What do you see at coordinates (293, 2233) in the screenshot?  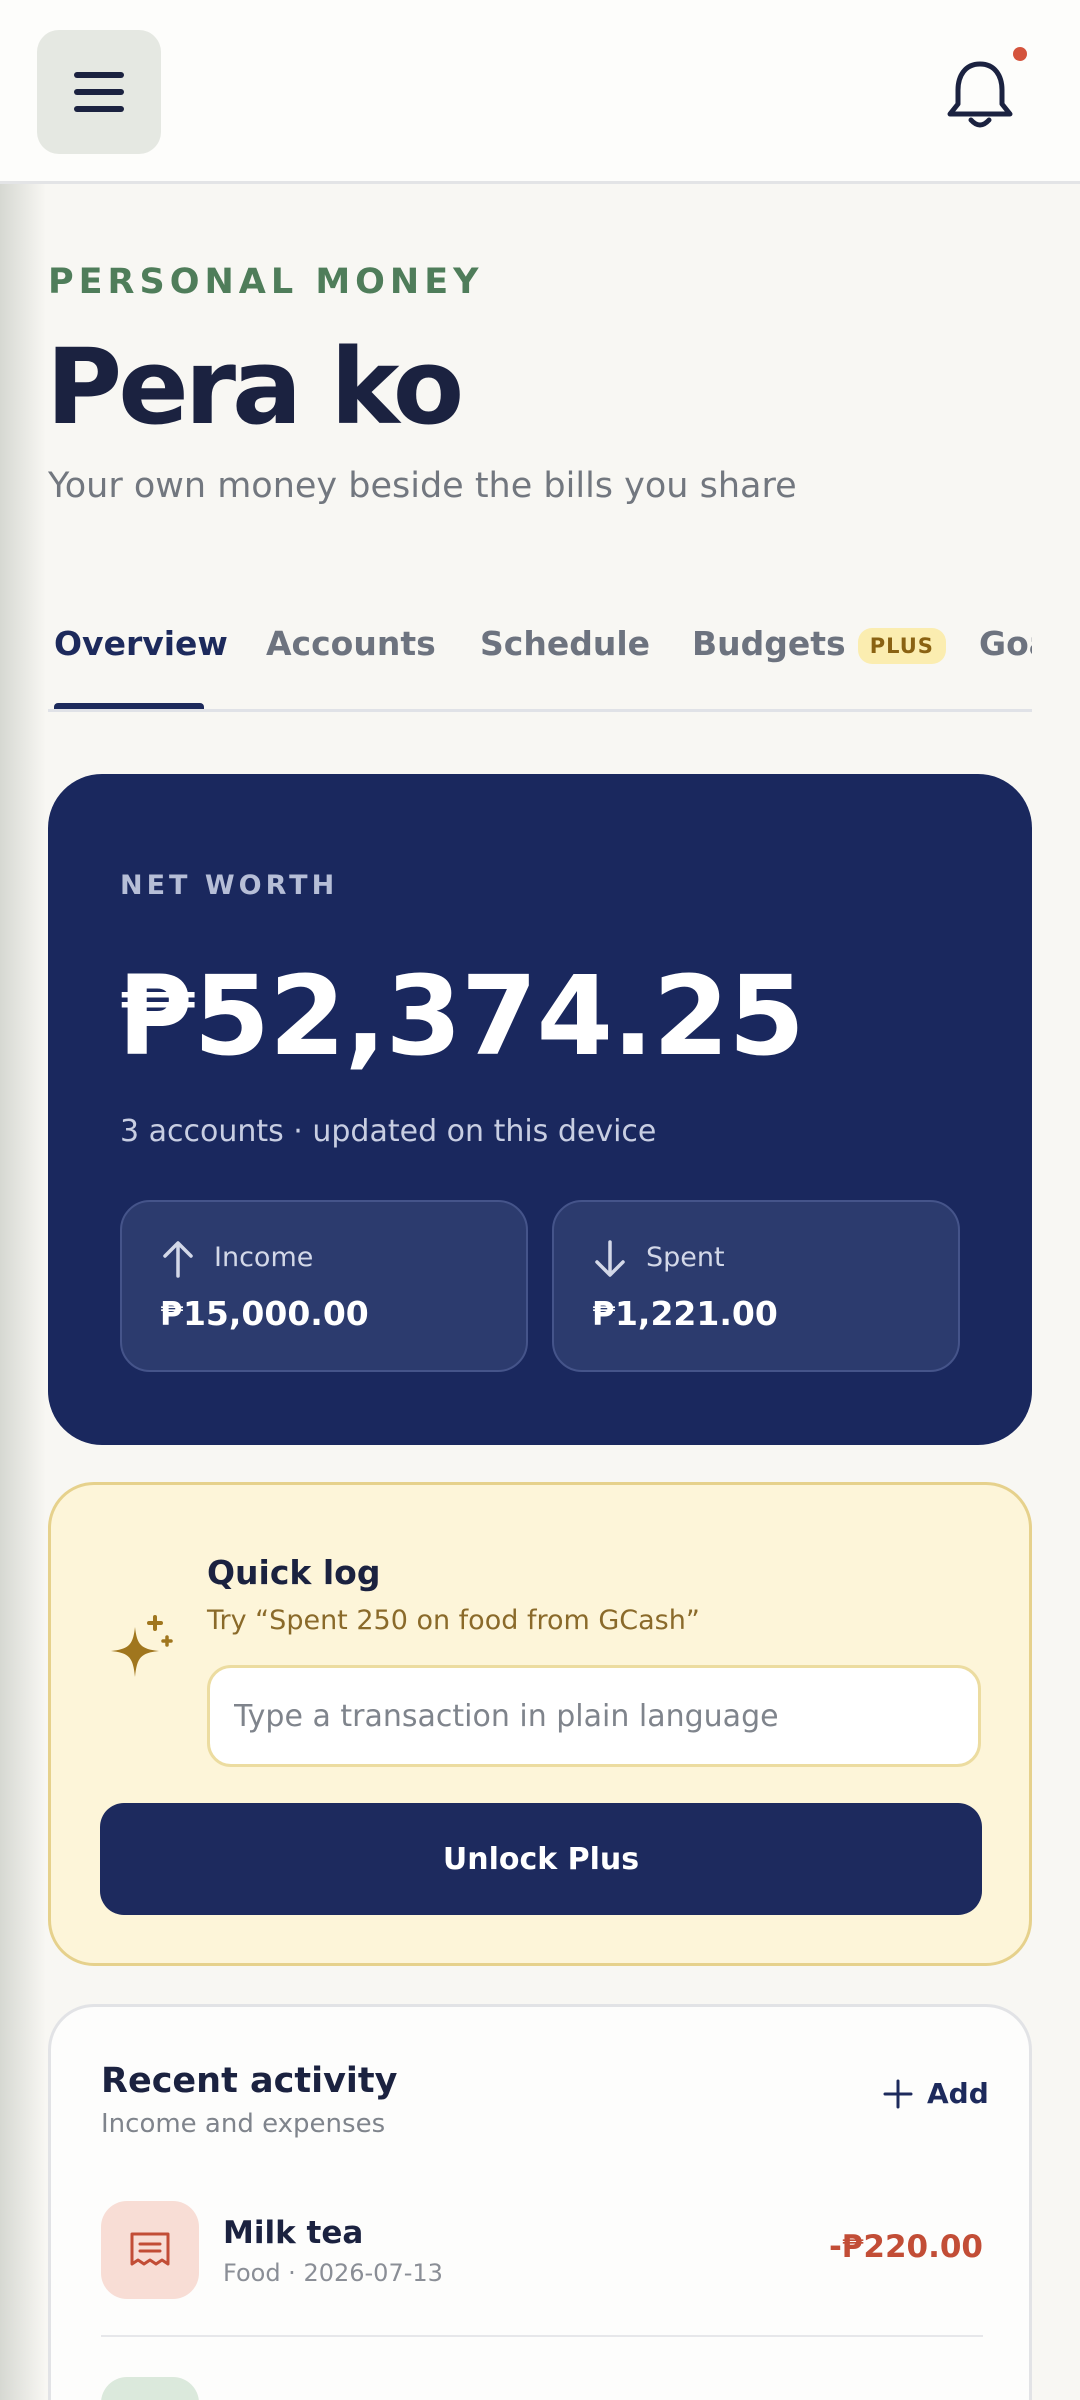 I see `transaction-name: Milk tea` at bounding box center [293, 2233].